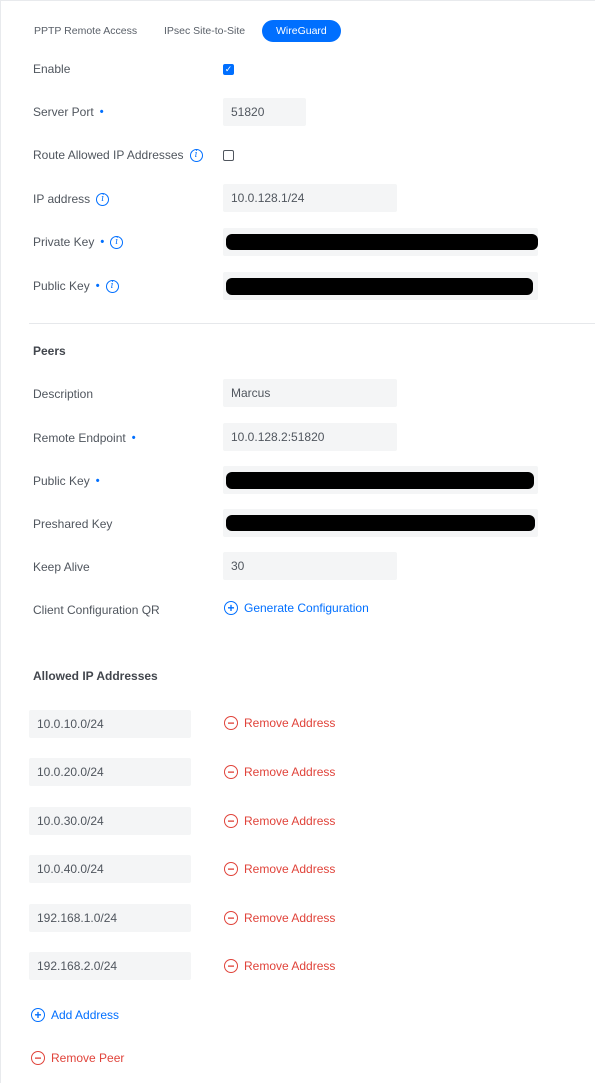 The width and height of the screenshot is (595, 1083). What do you see at coordinates (61, 567) in the screenshot?
I see `keep-alive-label: Keep Alive` at bounding box center [61, 567].